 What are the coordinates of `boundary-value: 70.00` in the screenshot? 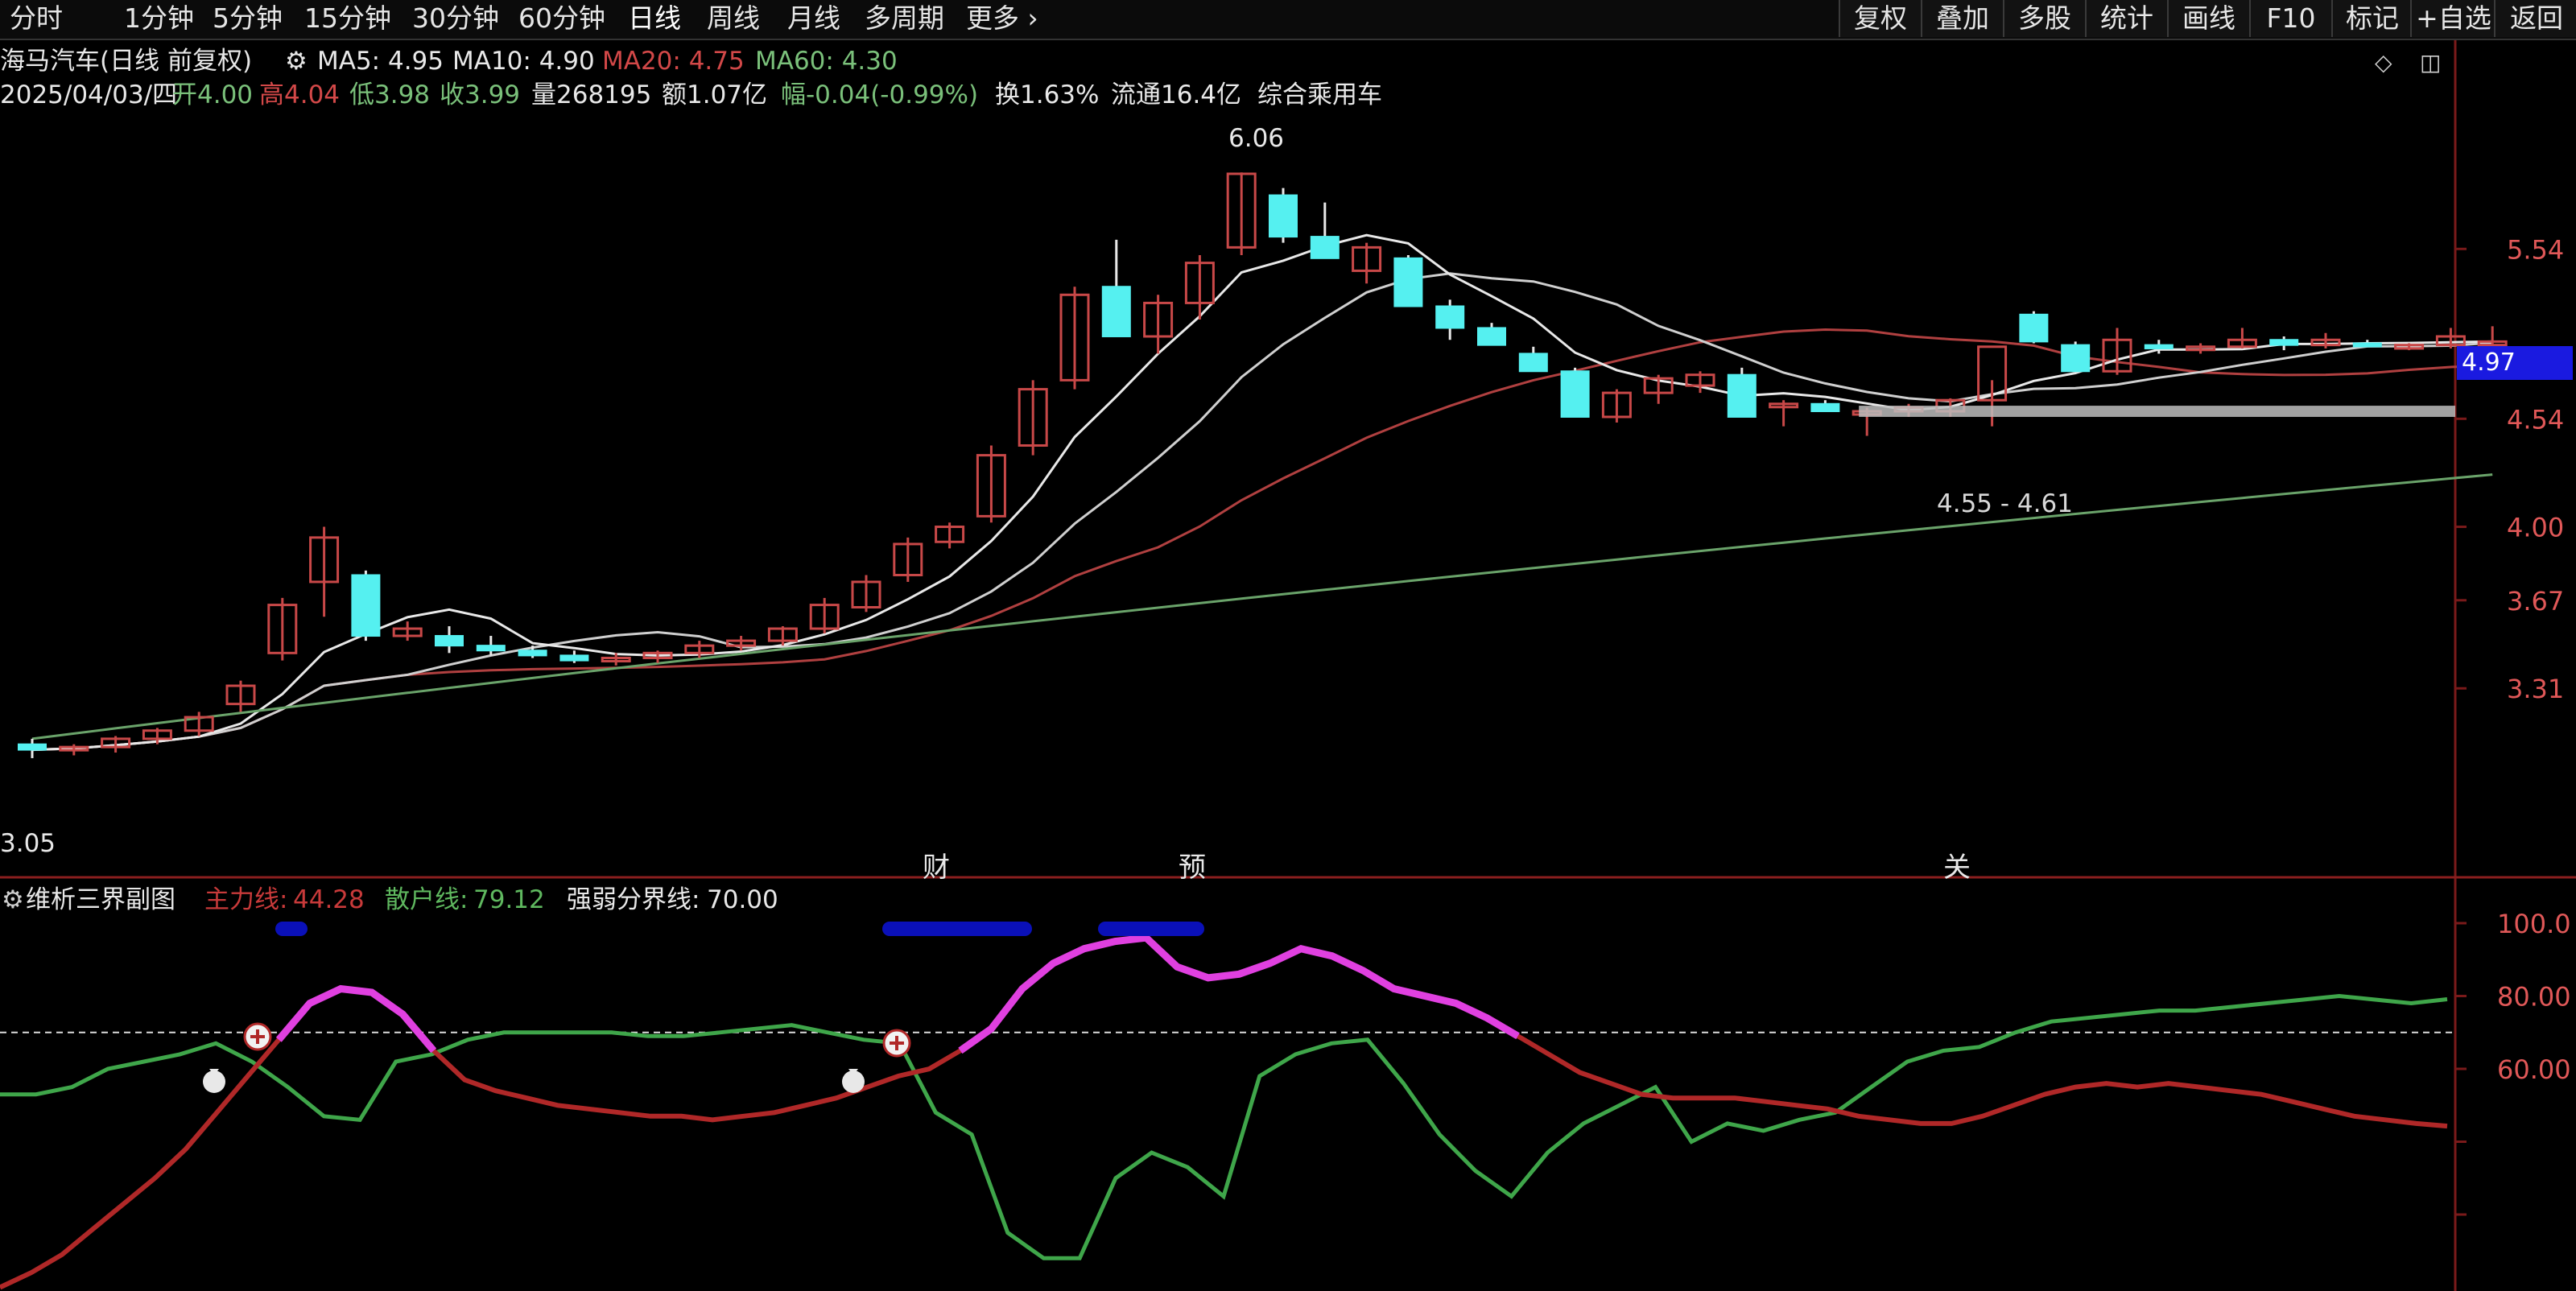 It's located at (742, 899).